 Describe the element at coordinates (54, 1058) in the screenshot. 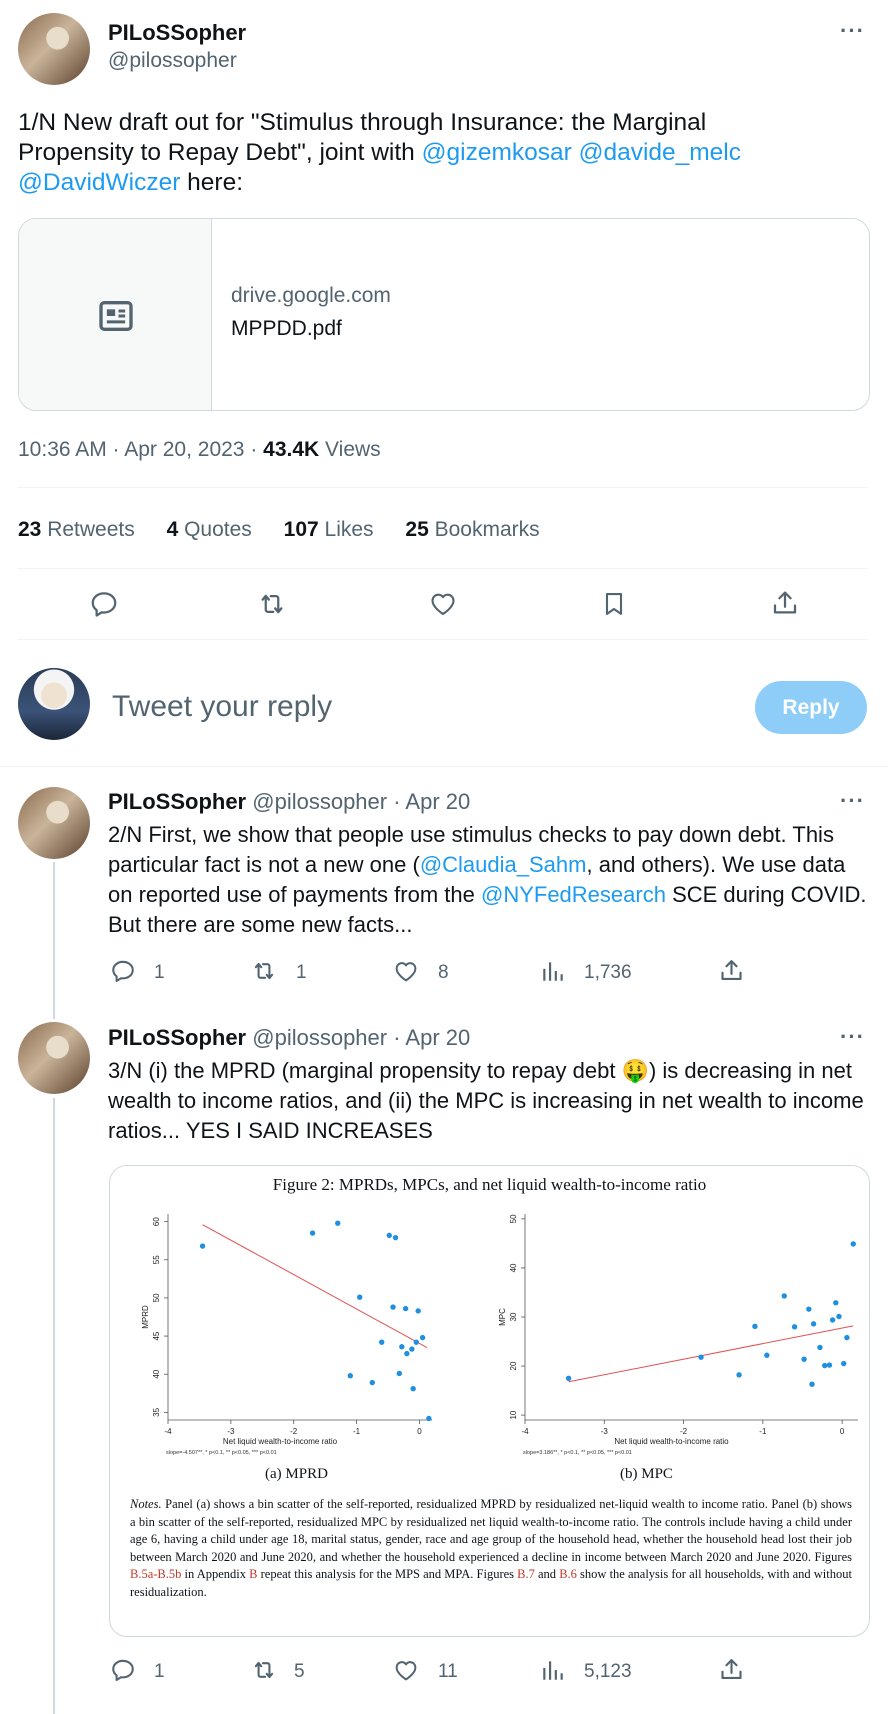

I see `reply2-avatar` at that location.